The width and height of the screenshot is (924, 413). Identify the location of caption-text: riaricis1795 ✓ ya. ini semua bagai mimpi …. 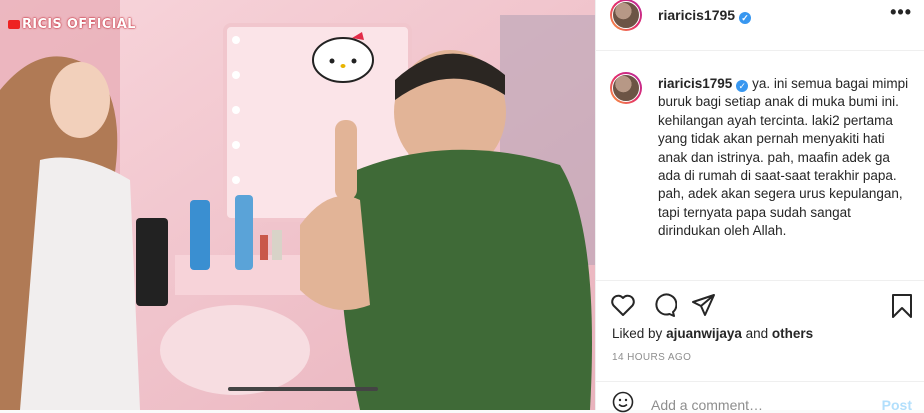
(785, 158).